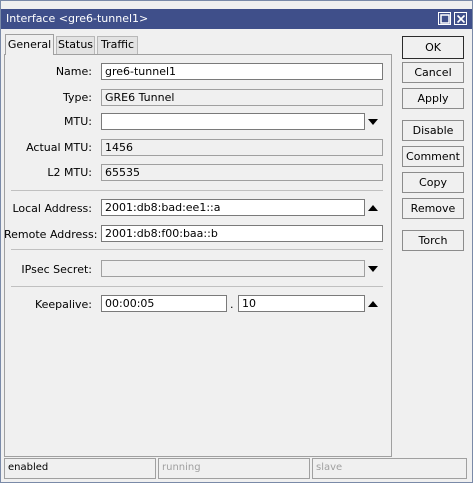 The height and width of the screenshot is (483, 474). Describe the element at coordinates (233, 121) in the screenshot. I see `mtu-input` at that location.